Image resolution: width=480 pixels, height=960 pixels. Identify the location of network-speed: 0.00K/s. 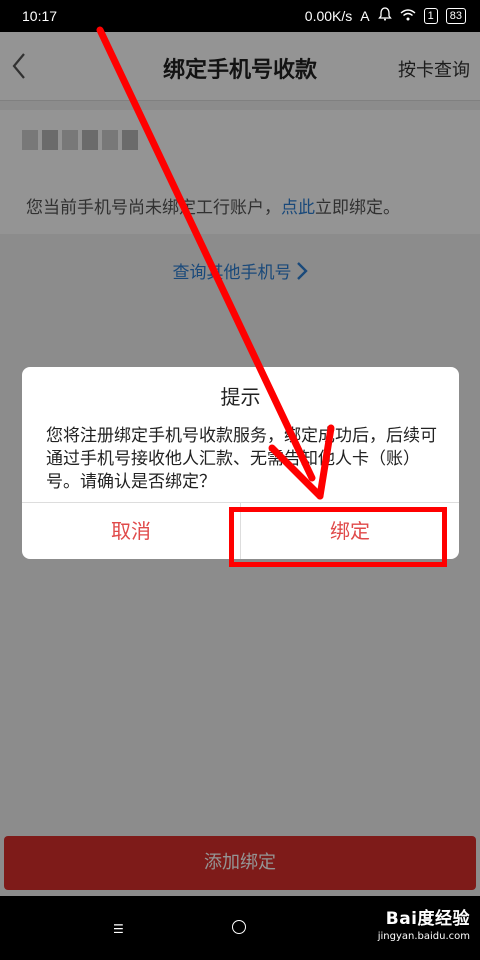
(328, 15).